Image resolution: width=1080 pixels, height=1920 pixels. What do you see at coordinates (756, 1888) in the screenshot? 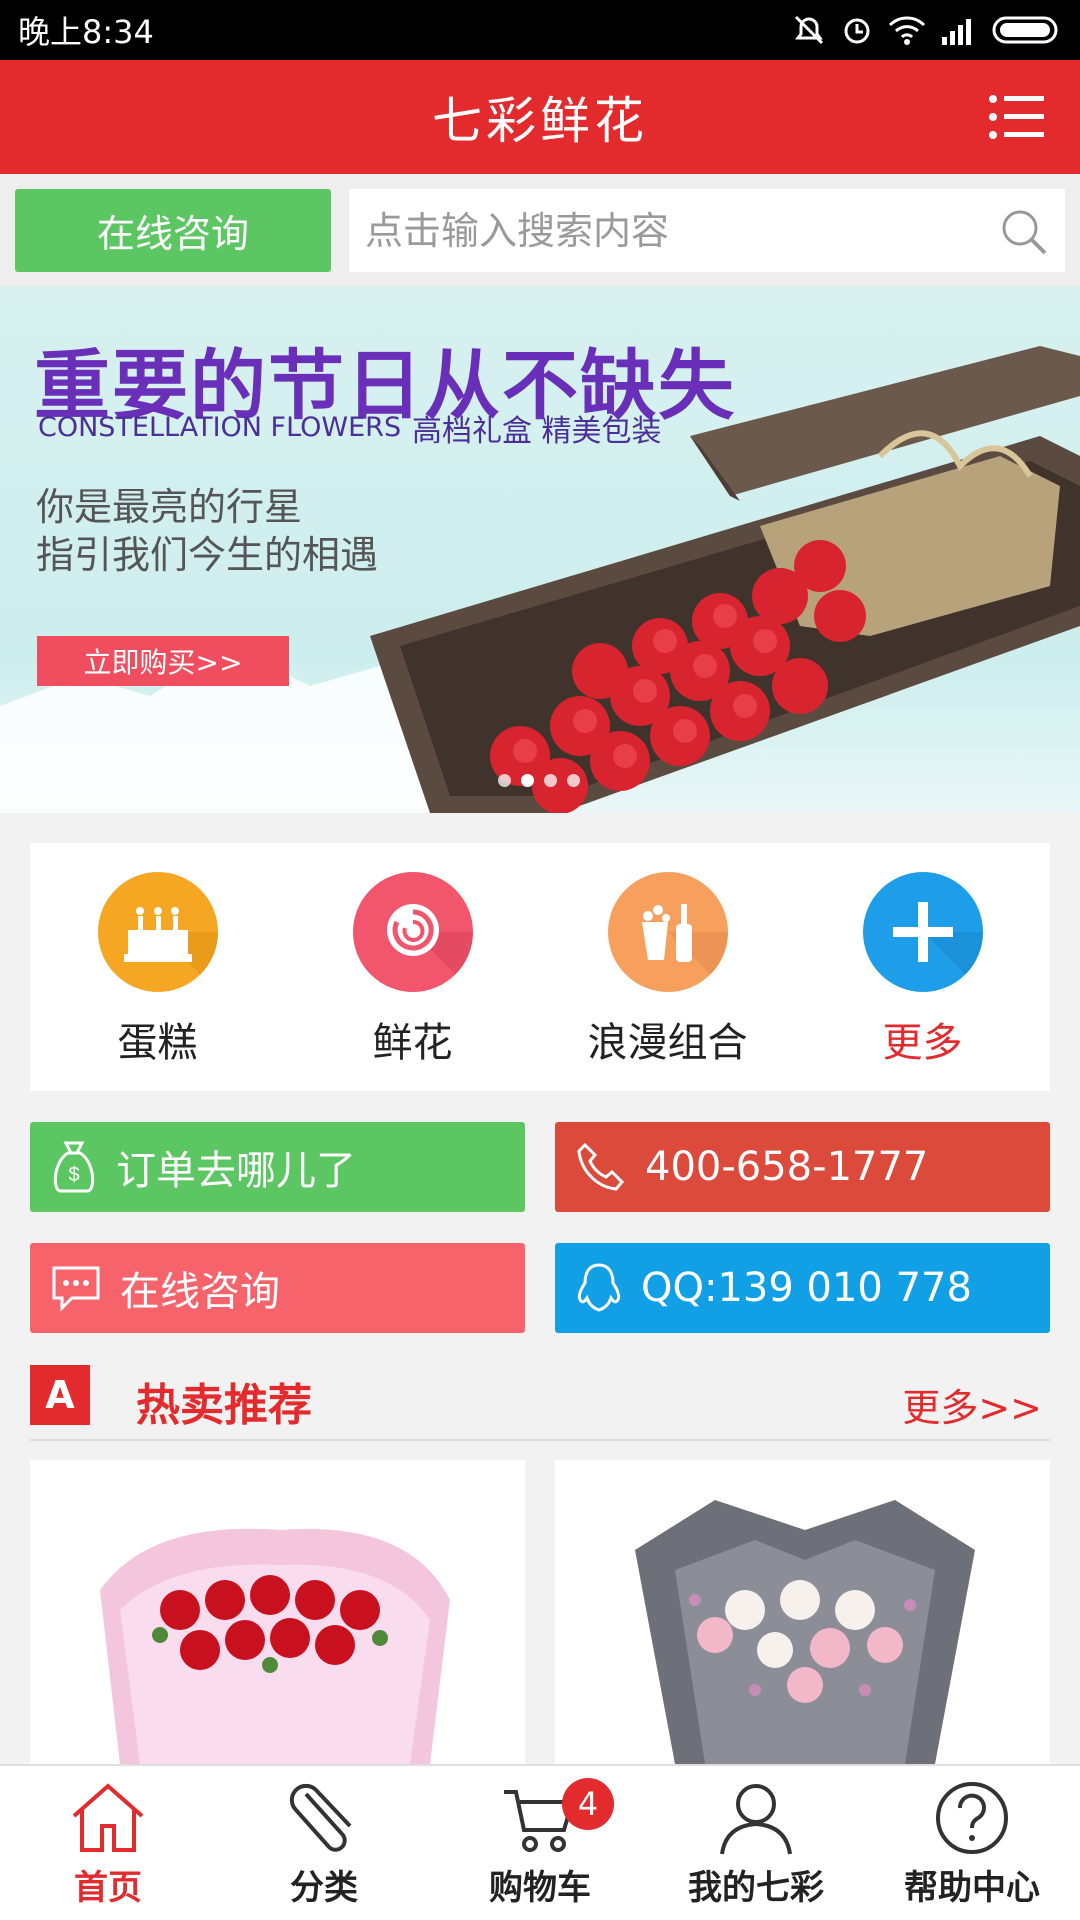
I see `tab-label: 我的七彩` at bounding box center [756, 1888].